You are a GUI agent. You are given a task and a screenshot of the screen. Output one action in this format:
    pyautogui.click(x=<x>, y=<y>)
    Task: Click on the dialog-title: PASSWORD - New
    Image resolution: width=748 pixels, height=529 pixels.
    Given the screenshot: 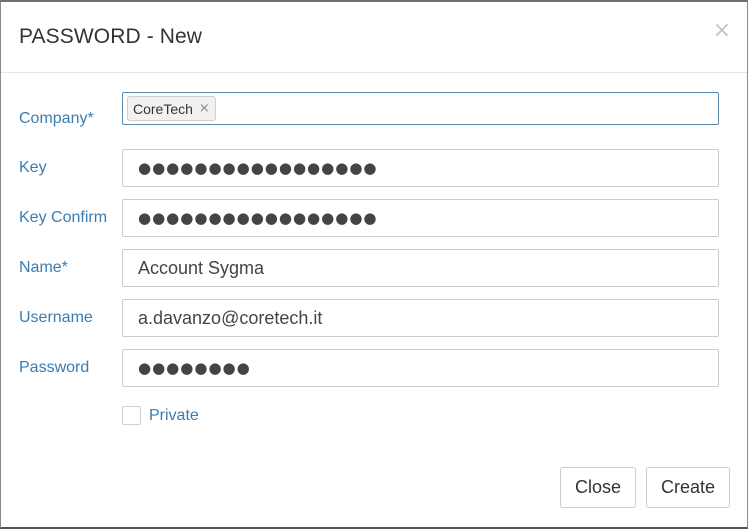 What is the action you would take?
    pyautogui.click(x=111, y=36)
    